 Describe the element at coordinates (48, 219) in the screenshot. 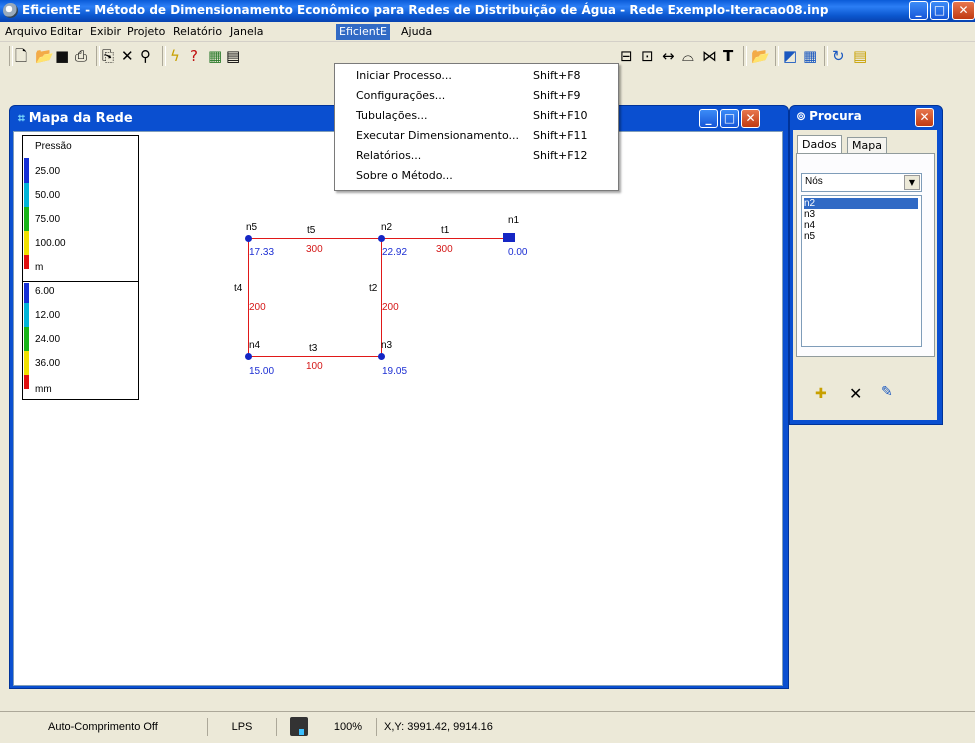

I see `legend-value: 75.00` at that location.